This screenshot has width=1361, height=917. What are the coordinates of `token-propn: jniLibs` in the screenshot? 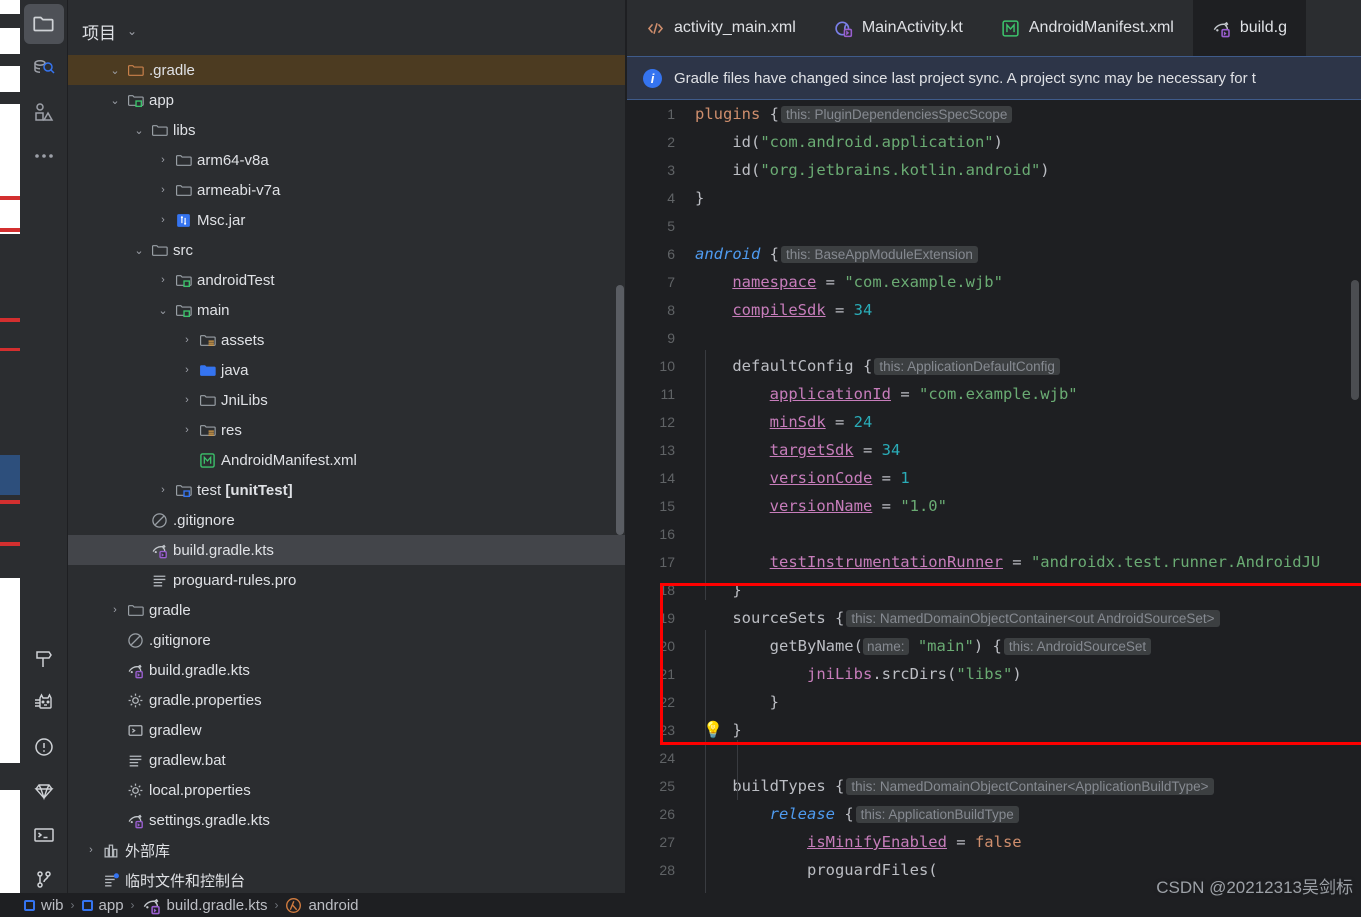 It's located at (839, 674).